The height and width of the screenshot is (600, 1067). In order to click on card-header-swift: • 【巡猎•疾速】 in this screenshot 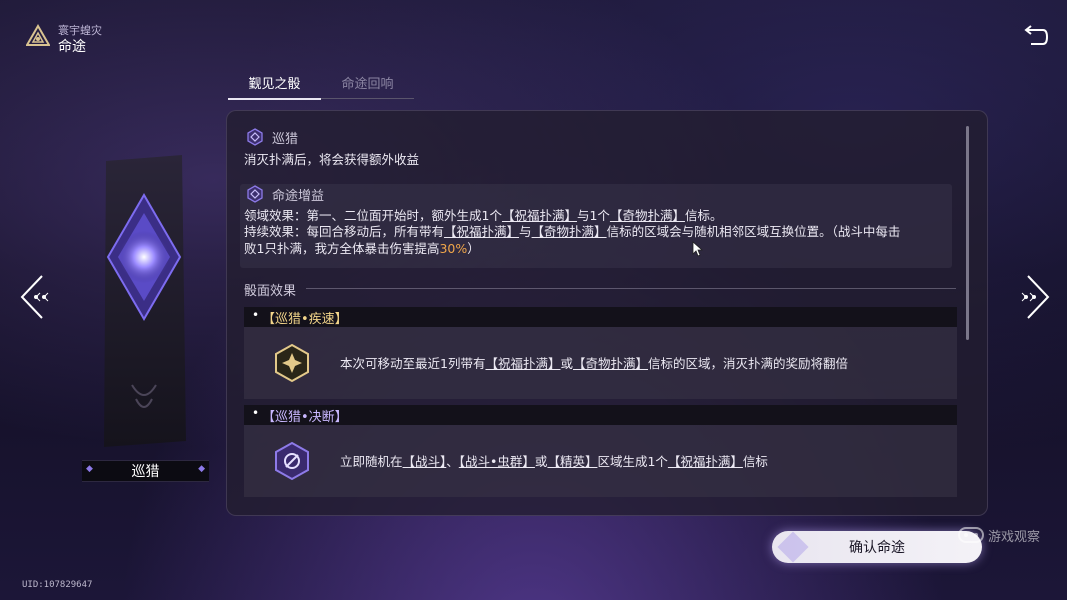, I will do `click(600, 317)`.